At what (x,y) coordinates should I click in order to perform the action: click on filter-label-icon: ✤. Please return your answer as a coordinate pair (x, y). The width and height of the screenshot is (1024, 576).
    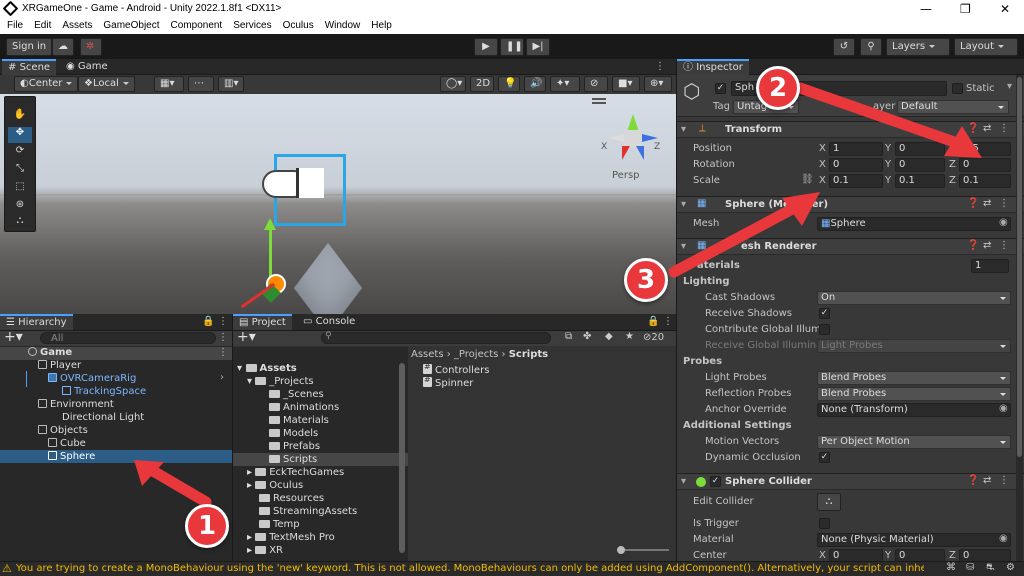
    Looking at the image, I should click on (587, 336).